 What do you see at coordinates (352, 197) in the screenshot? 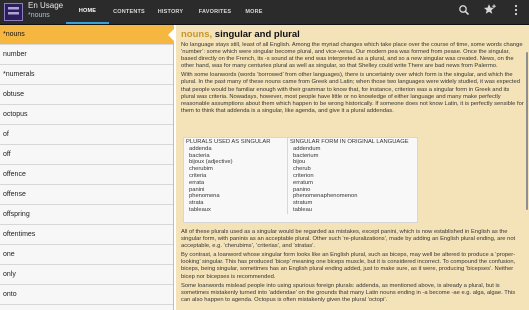
I see `table-cell: phenomenaphenomenon` at bounding box center [352, 197].